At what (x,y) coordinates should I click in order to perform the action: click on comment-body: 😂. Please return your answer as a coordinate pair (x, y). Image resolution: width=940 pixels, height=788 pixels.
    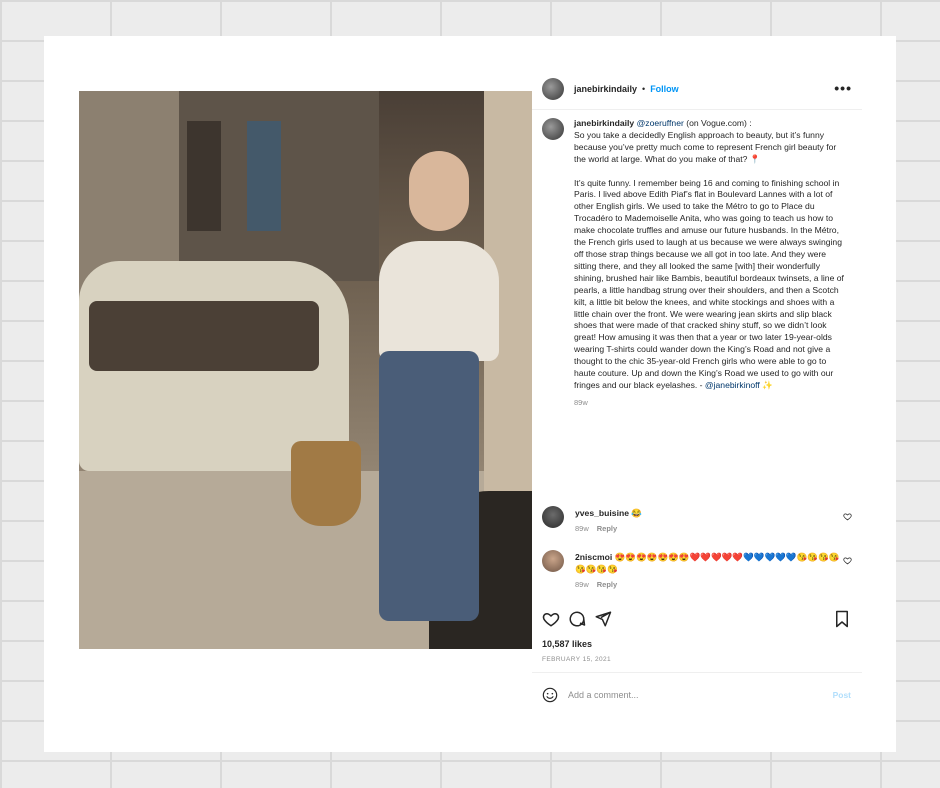
    Looking at the image, I should click on (635, 513).